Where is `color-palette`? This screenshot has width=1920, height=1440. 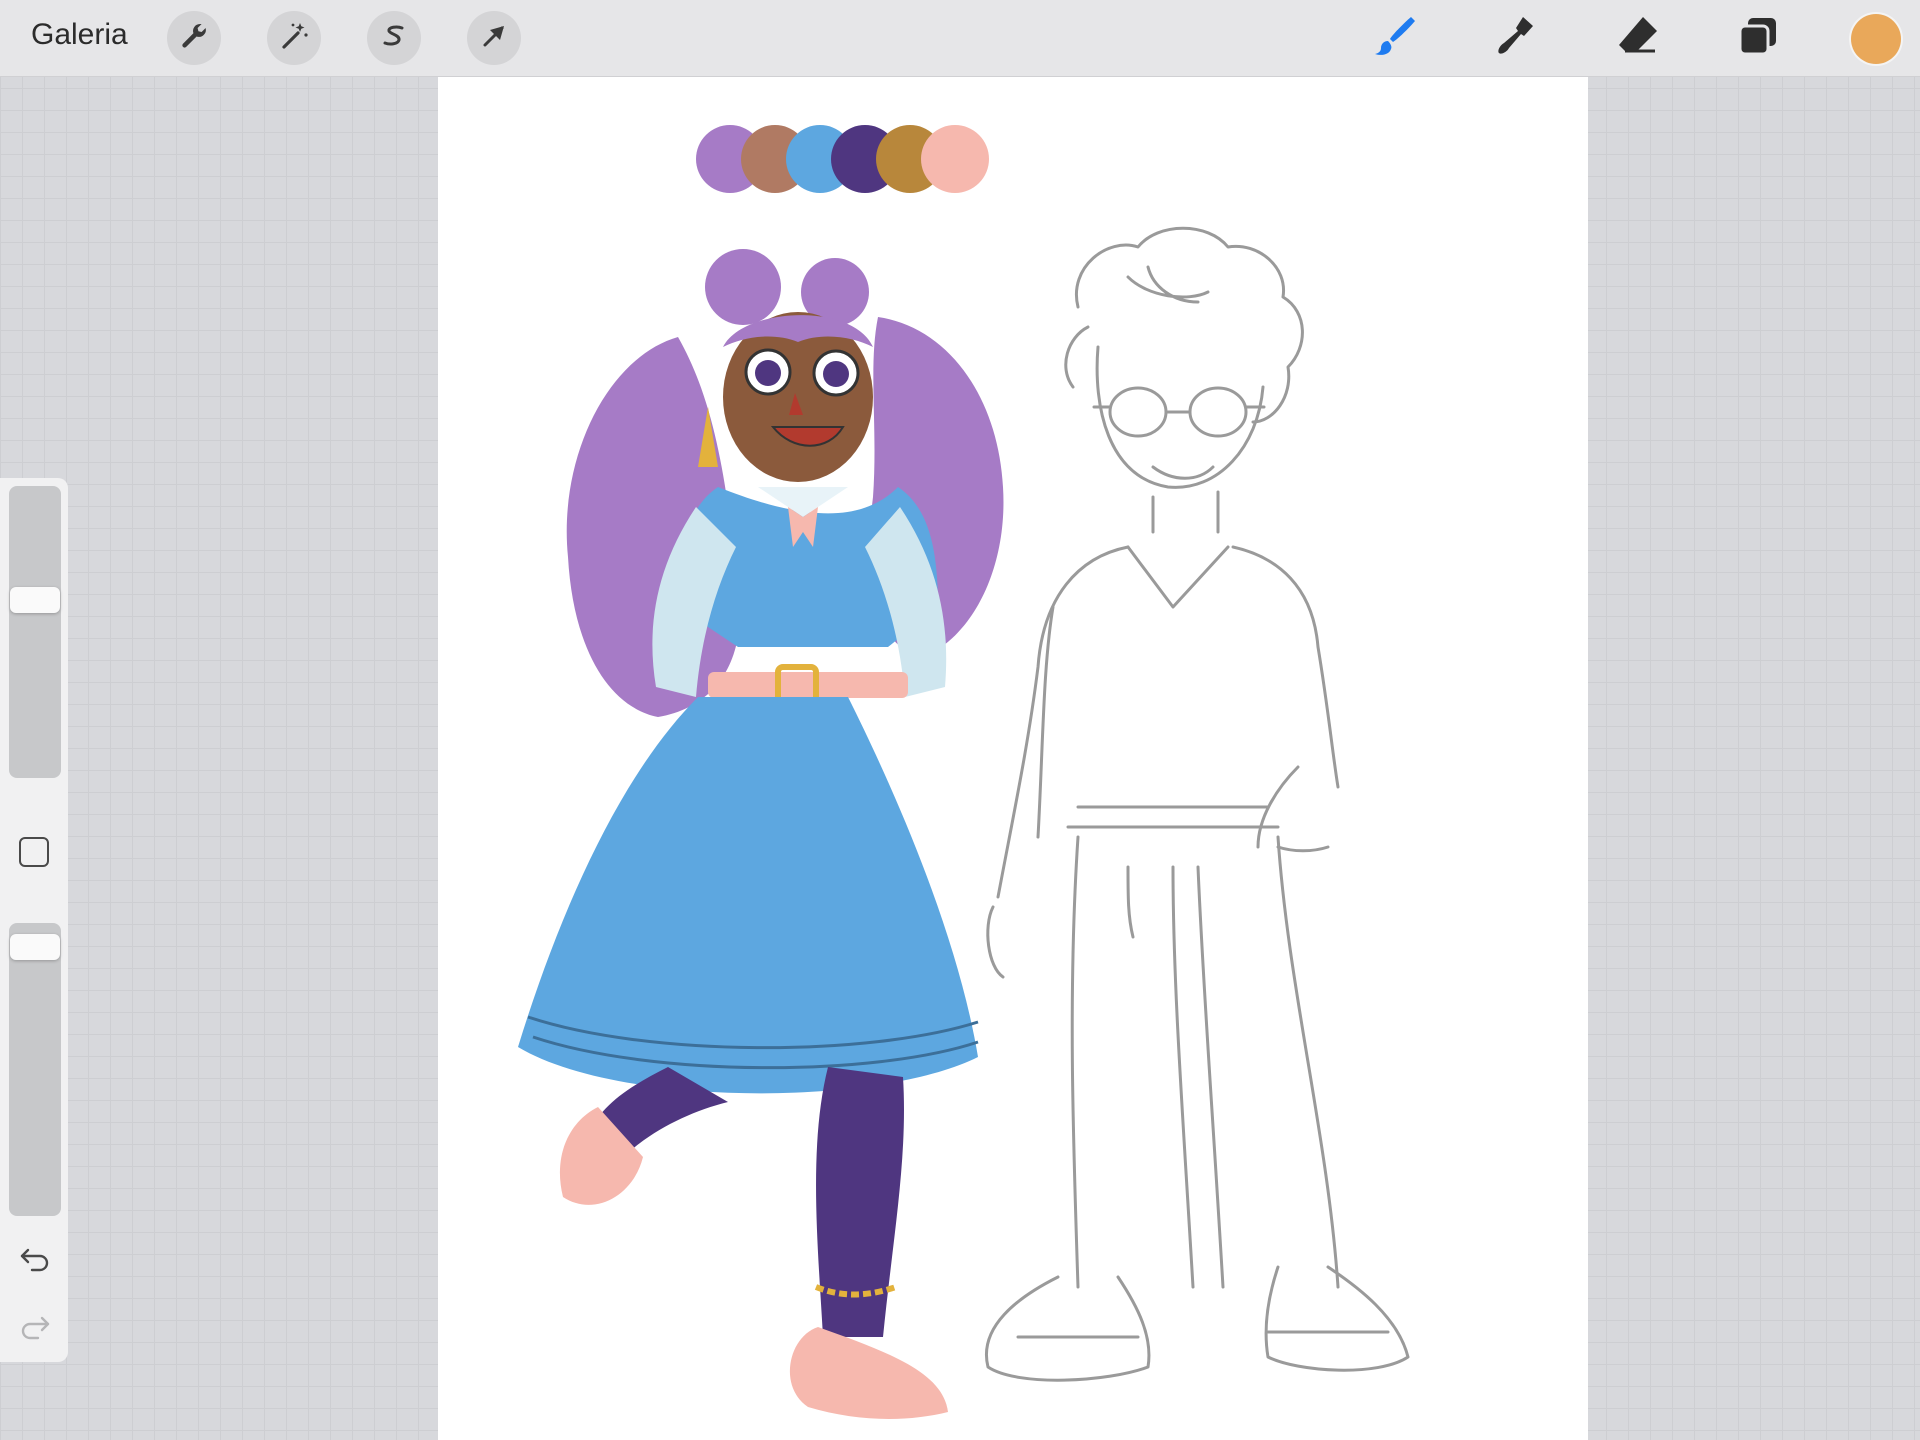 color-palette is located at coordinates (842, 159).